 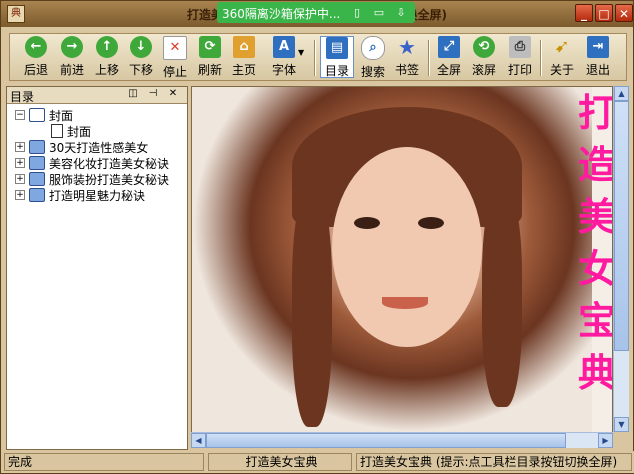 I want to click on horizontal-scrollbar: ◀ ▶, so click(x=402, y=440).